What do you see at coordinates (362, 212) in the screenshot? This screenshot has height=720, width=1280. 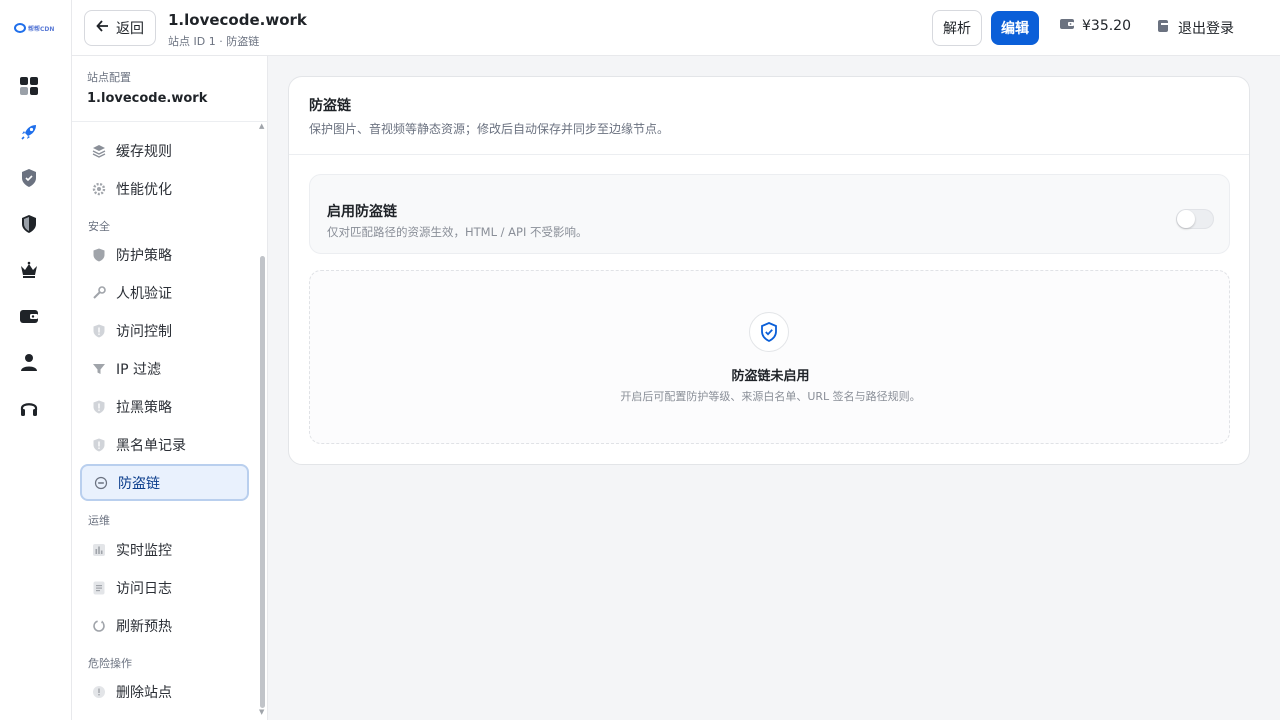 I see `setting-title: 启用防盗链` at bounding box center [362, 212].